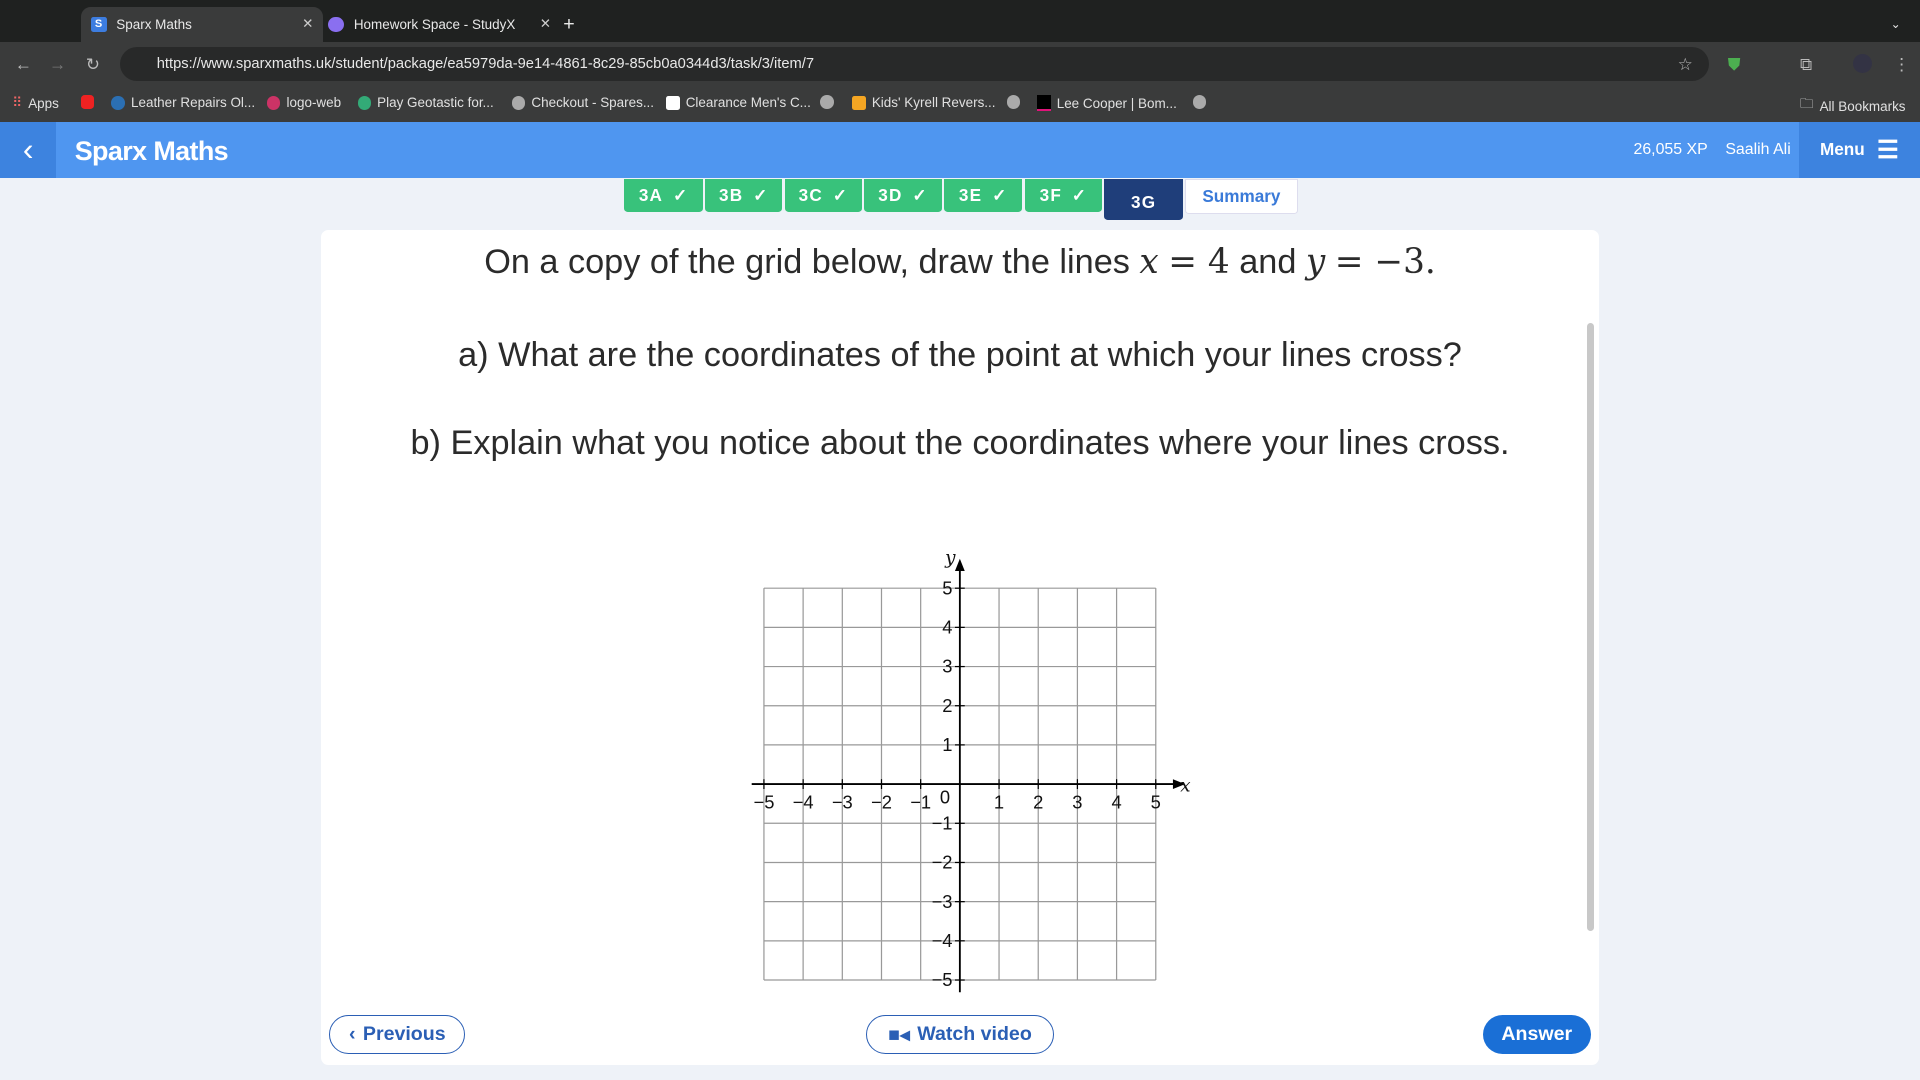  What do you see at coordinates (1901, 64) in the screenshot?
I see `more-icon: ⋮` at bounding box center [1901, 64].